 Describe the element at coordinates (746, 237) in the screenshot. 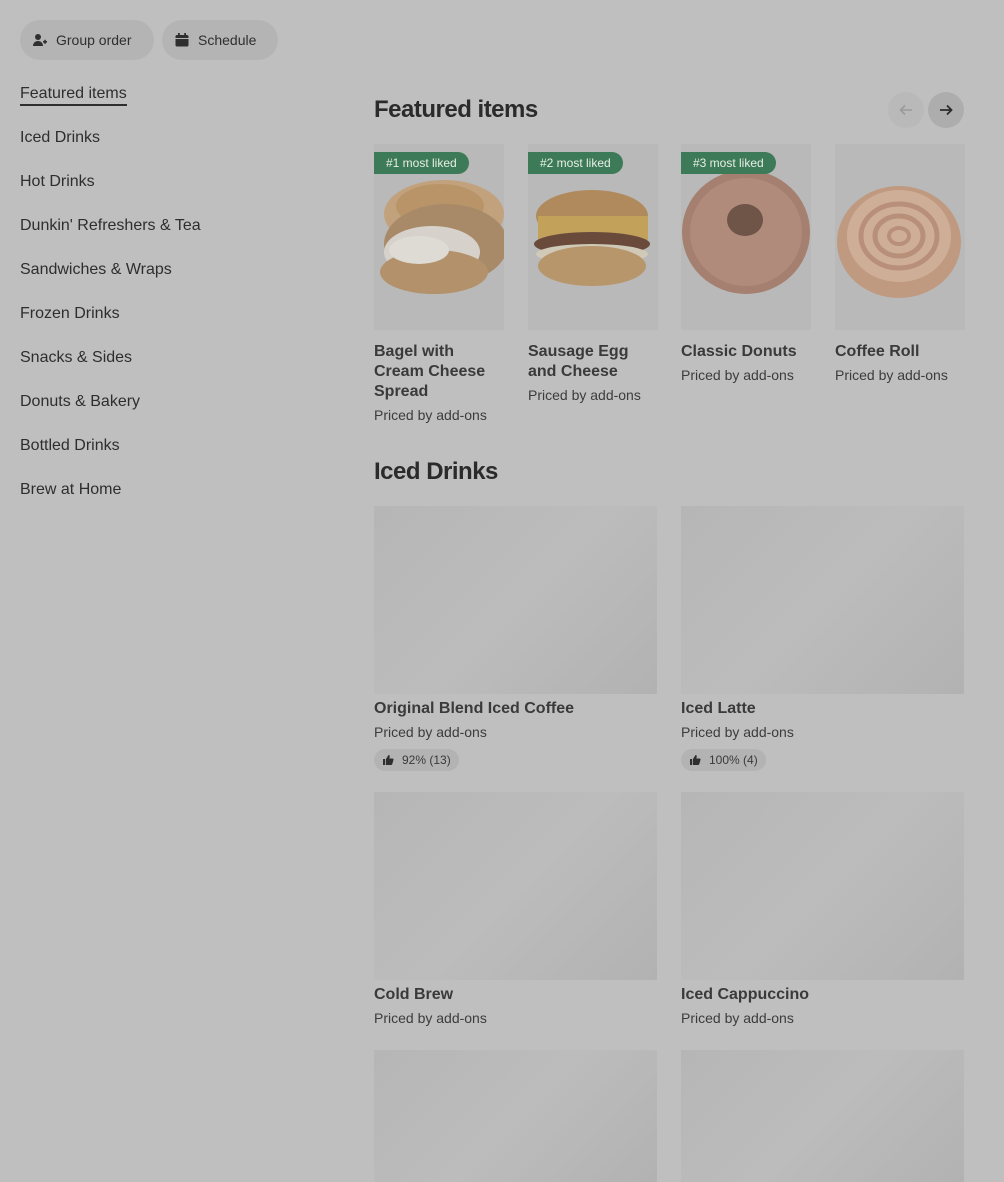

I see `donut-image: #3 most liked` at that location.